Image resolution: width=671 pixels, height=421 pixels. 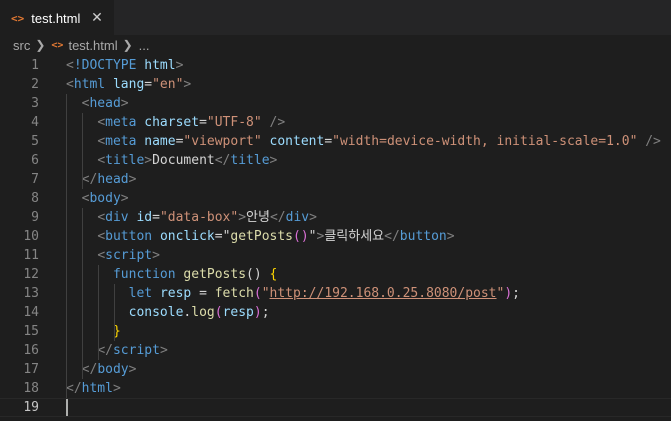 I want to click on code-line: 9 <div id="data-box">안녕</div>, so click(x=335, y=217).